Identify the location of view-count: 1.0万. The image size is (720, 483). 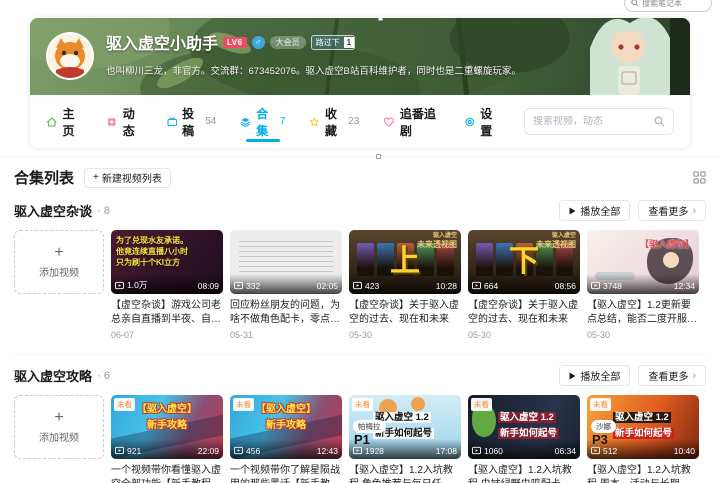
(137, 285).